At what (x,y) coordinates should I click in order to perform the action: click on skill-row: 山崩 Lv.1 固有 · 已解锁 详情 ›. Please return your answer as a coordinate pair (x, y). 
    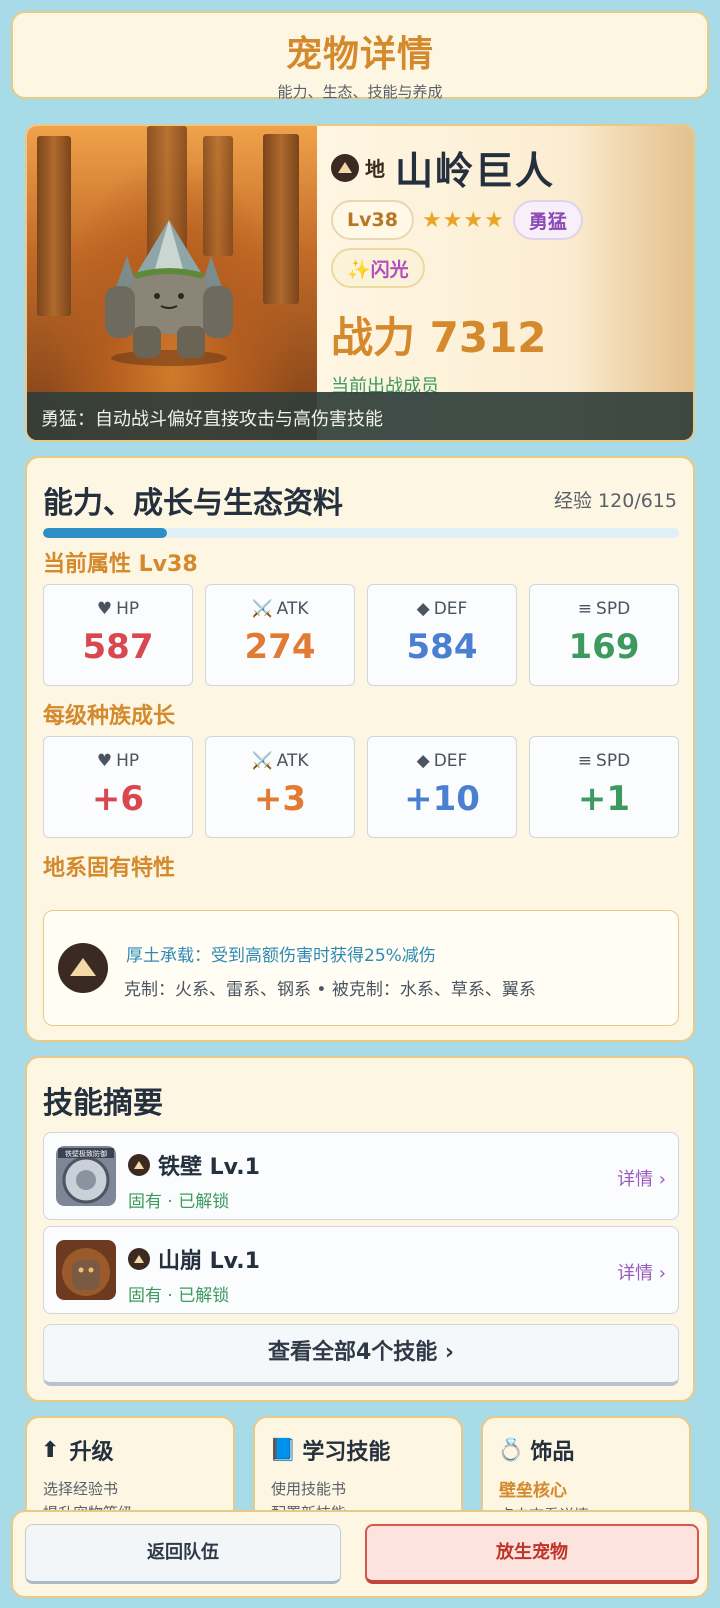
    Looking at the image, I should click on (361, 1270).